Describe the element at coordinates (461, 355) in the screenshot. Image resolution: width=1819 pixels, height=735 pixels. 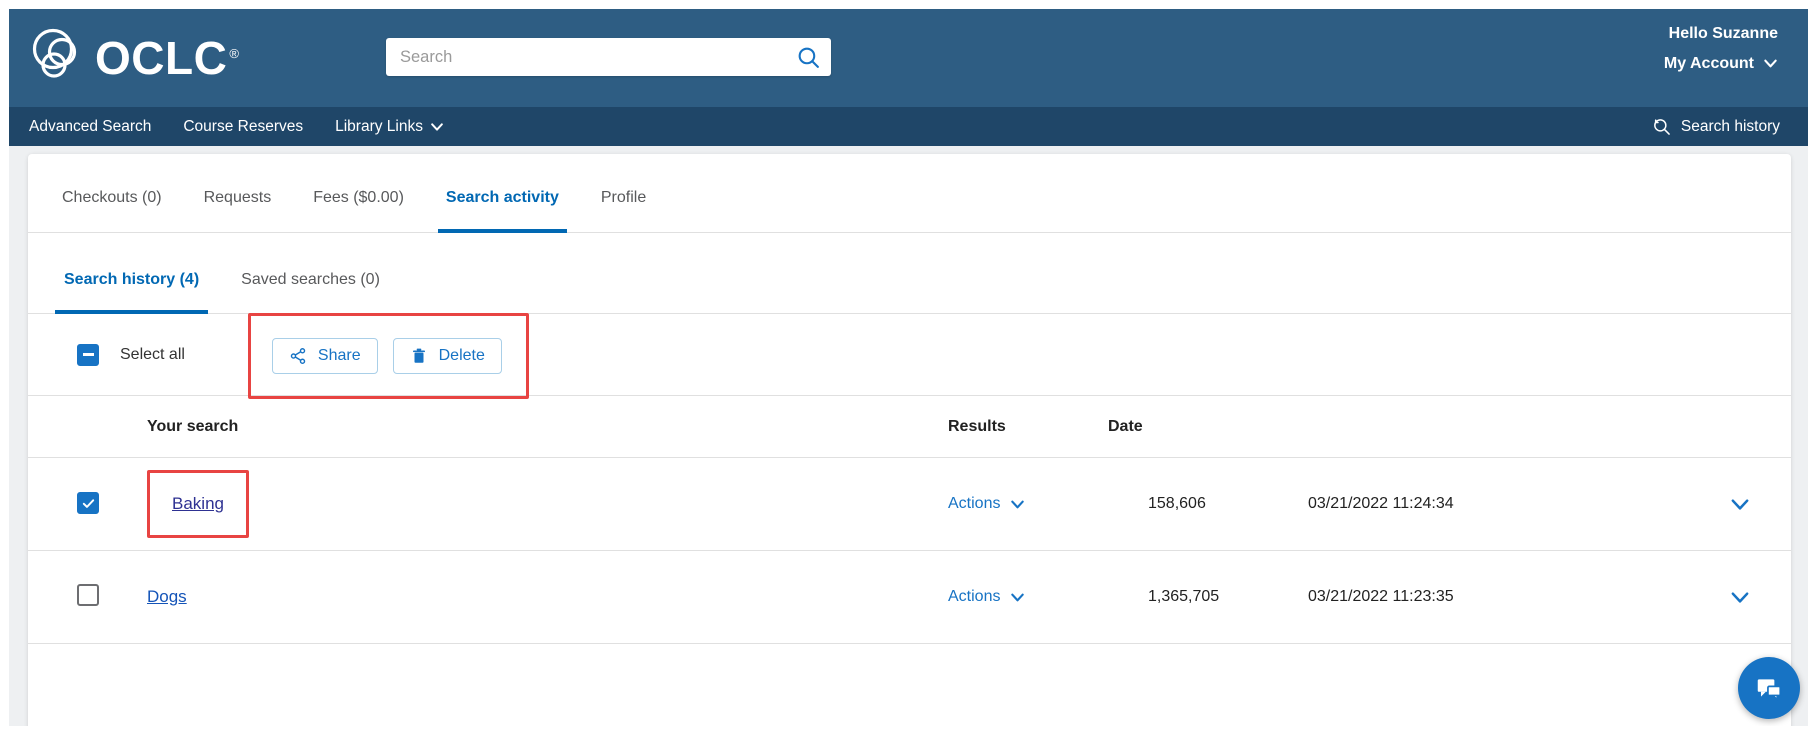
I see `delete-button-label: Delete` at that location.